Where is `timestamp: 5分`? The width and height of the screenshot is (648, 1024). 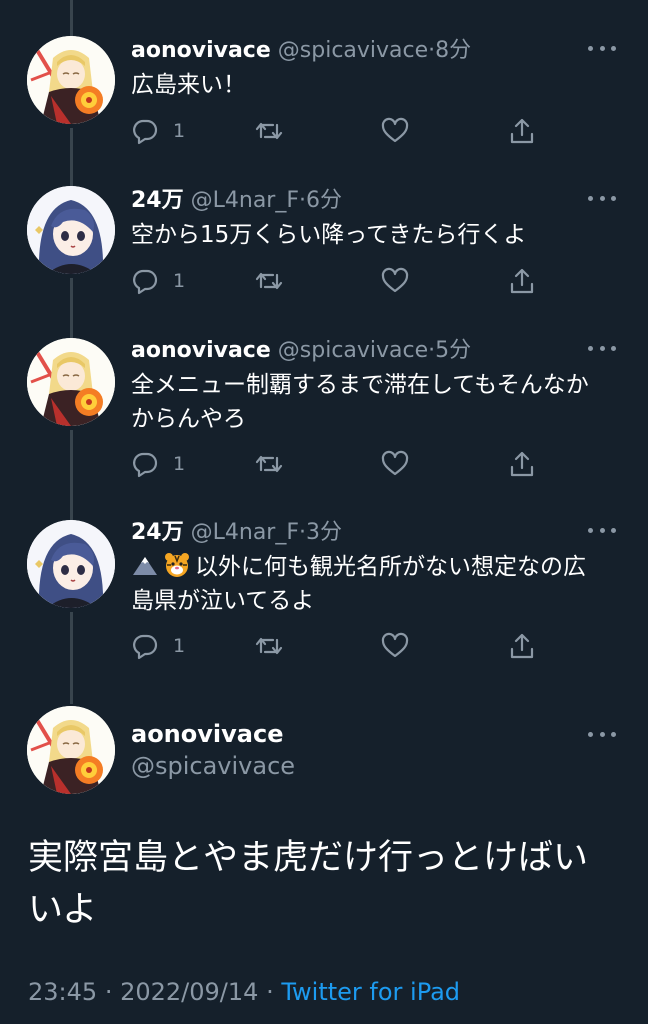 timestamp: 5分 is located at coordinates (453, 350).